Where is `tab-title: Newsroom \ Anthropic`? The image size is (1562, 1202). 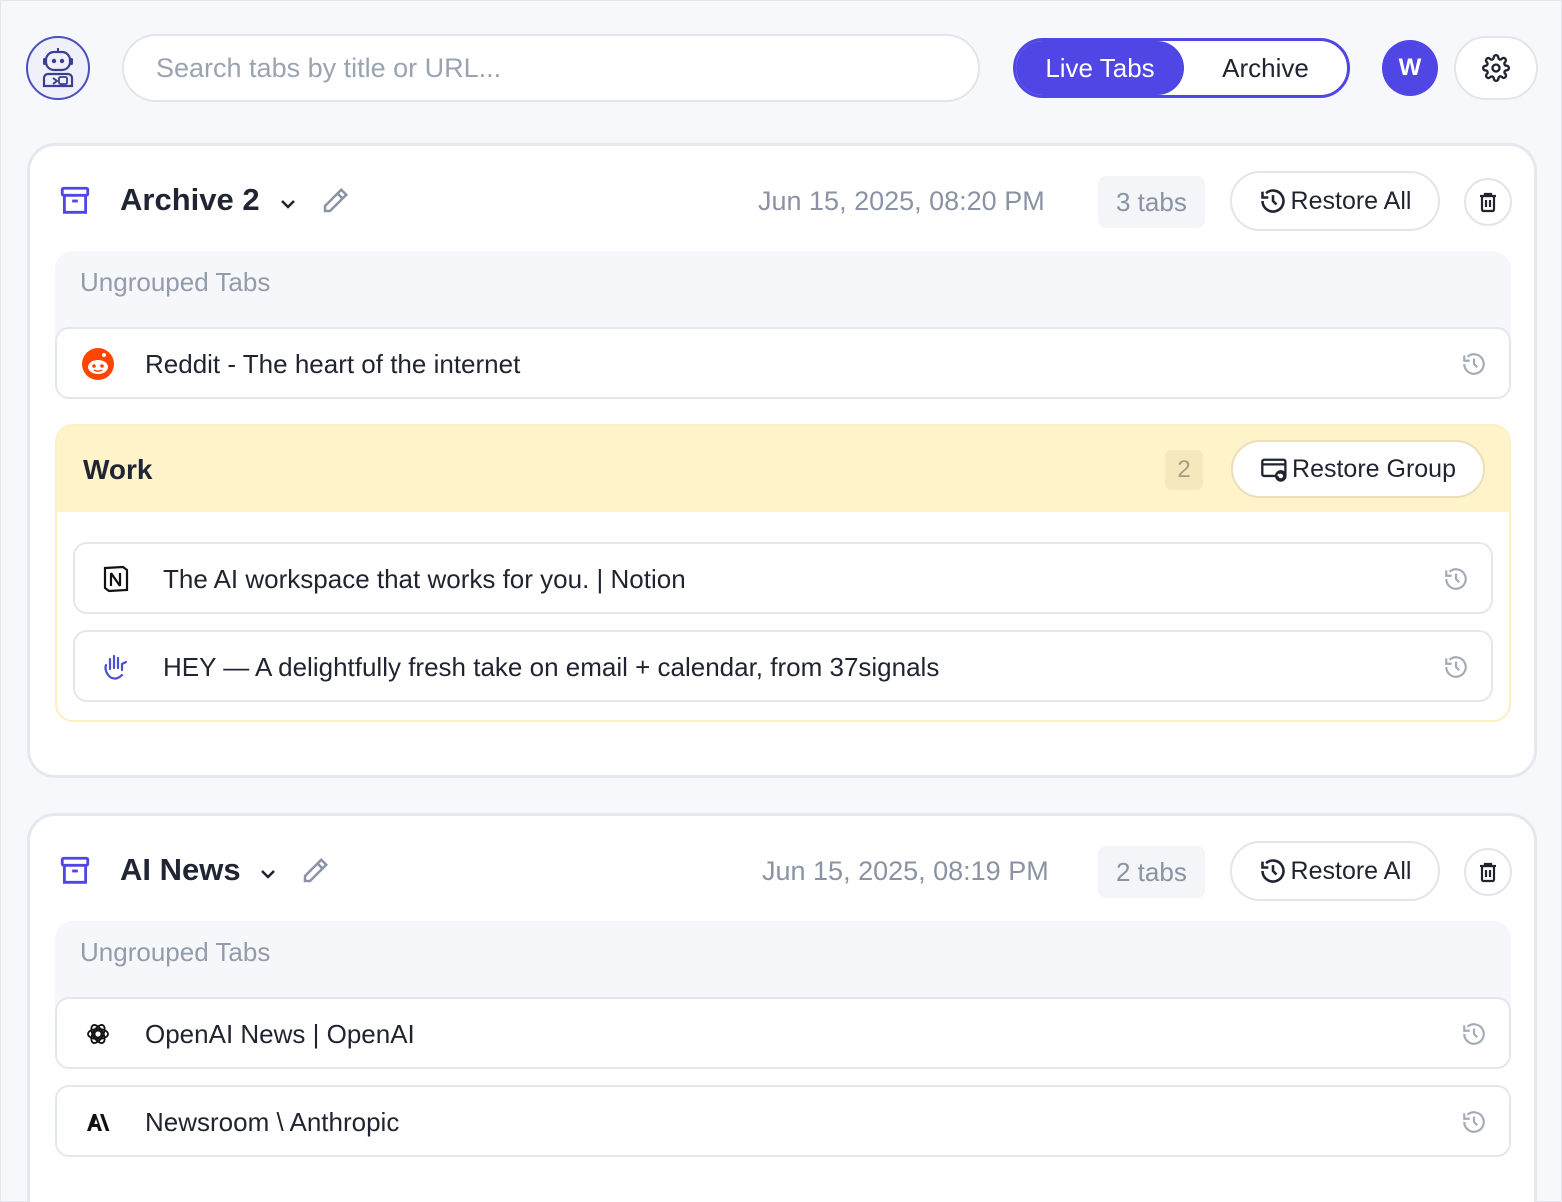 tab-title: Newsroom \ Anthropic is located at coordinates (272, 1122).